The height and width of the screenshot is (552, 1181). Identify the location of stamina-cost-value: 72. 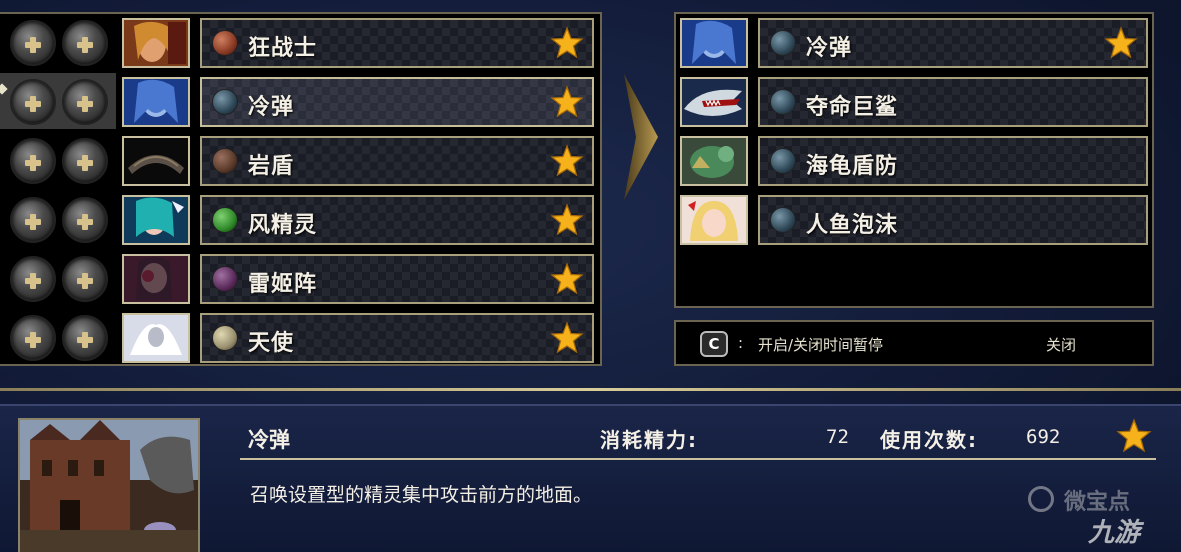
(837, 437).